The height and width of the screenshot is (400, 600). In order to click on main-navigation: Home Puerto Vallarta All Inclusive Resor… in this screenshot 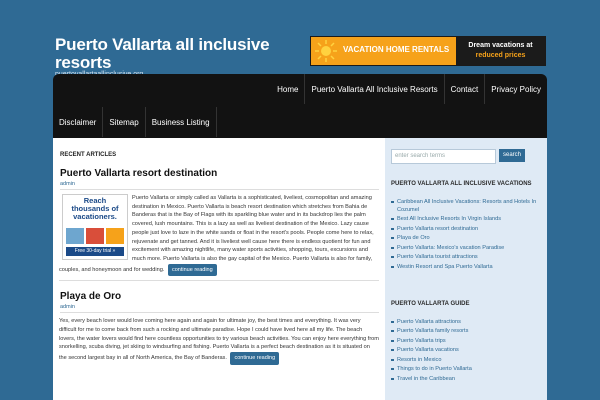, I will do `click(300, 106)`.